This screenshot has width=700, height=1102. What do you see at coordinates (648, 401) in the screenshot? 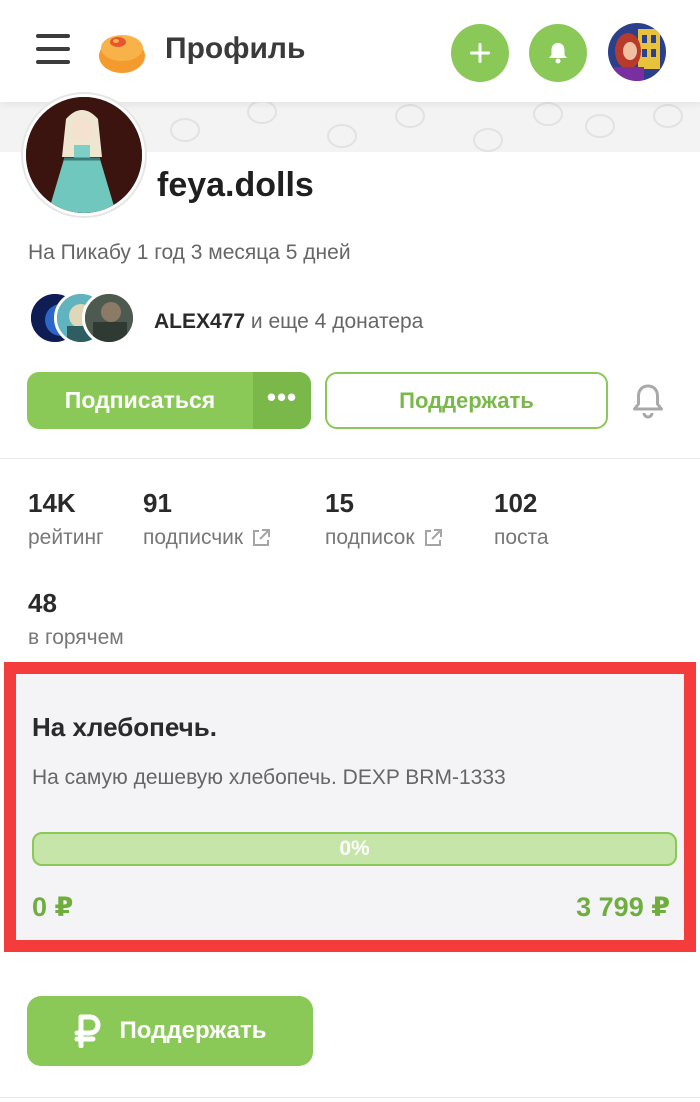
I see `notify-bell-icon` at bounding box center [648, 401].